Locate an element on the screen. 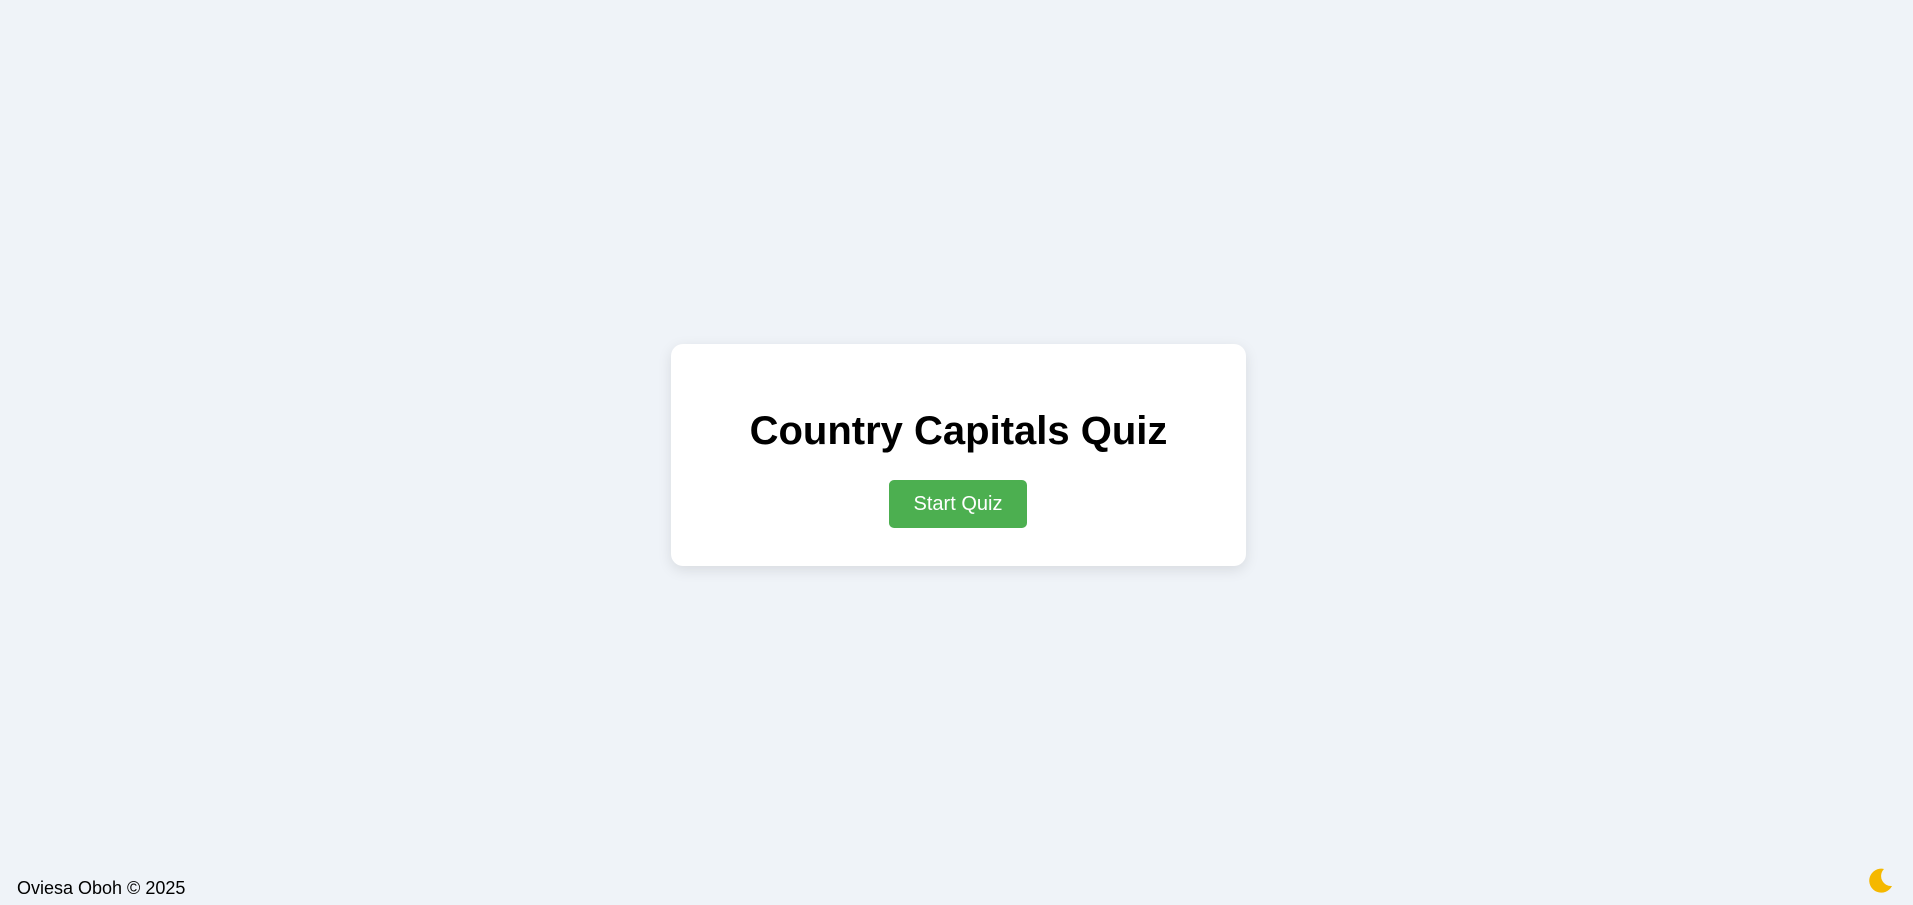  quiz-card: Country Capitals Quiz Start Quiz is located at coordinates (958, 455).